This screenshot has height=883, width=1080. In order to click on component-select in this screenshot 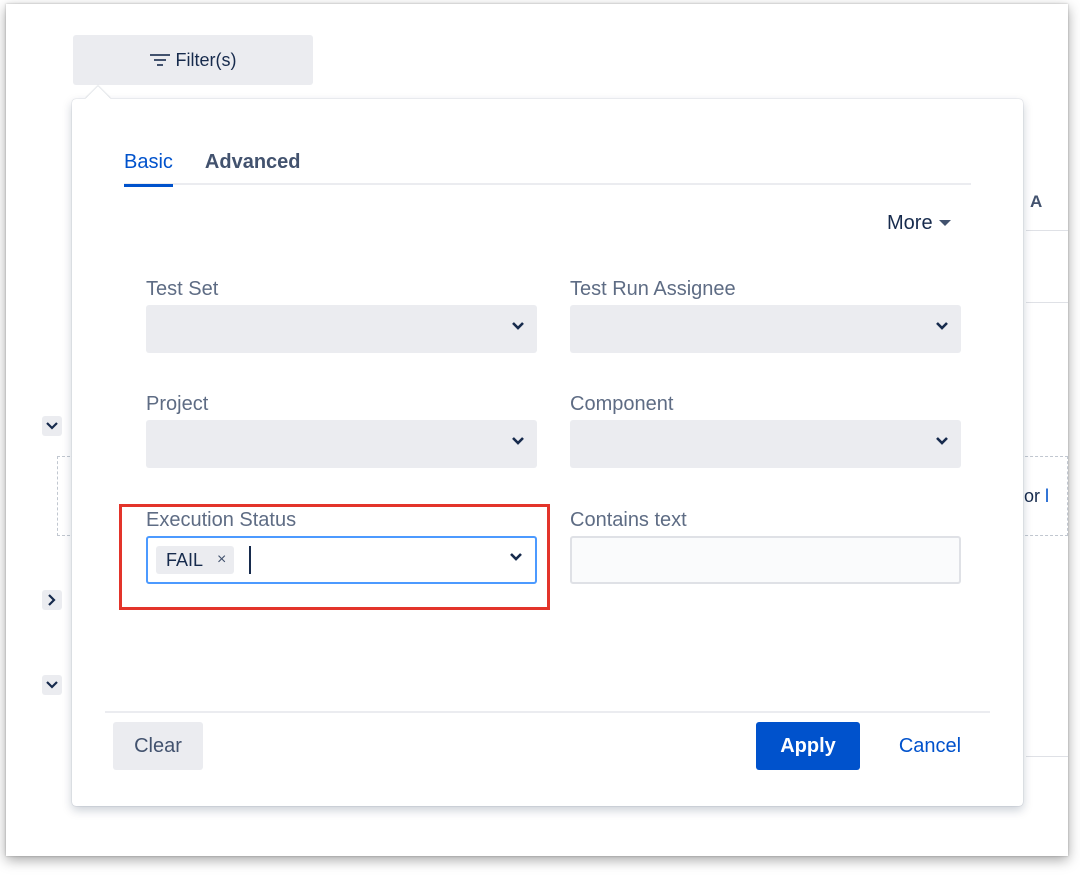, I will do `click(765, 444)`.